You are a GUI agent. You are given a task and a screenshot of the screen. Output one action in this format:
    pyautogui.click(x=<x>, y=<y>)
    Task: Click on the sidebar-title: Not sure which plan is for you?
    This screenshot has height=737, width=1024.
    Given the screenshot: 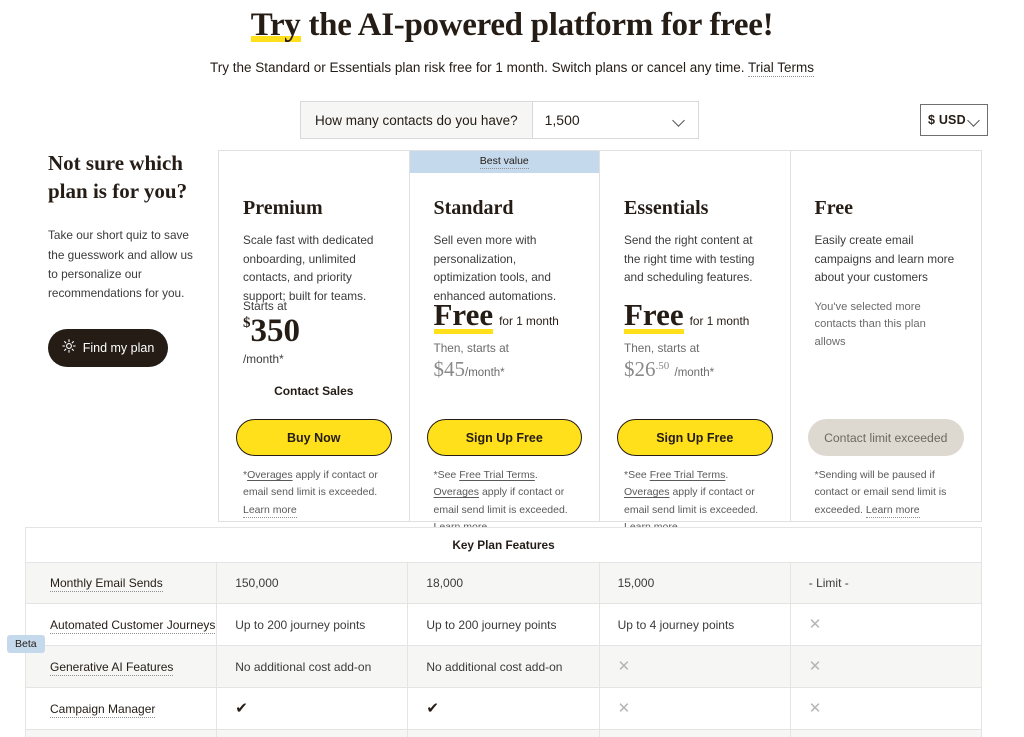 What is the action you would take?
    pyautogui.click(x=118, y=177)
    